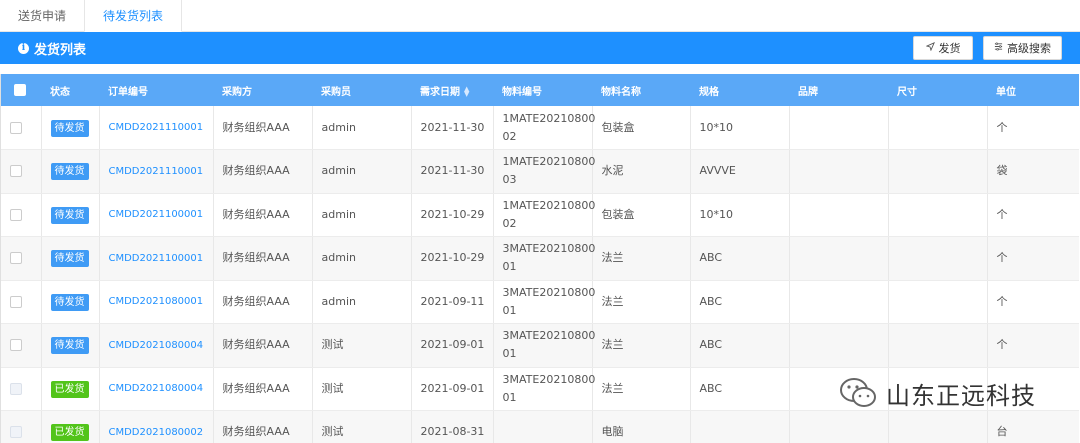  Describe the element at coordinates (544, 302) in the screenshot. I see `material-number-cell: 3MATE20210800 01` at that location.